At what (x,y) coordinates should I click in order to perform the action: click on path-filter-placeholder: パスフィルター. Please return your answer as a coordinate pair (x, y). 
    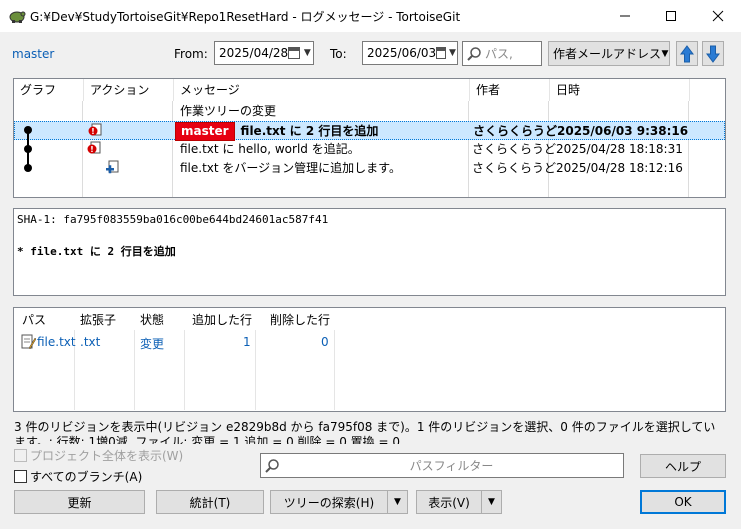
    Looking at the image, I should click on (451, 466).